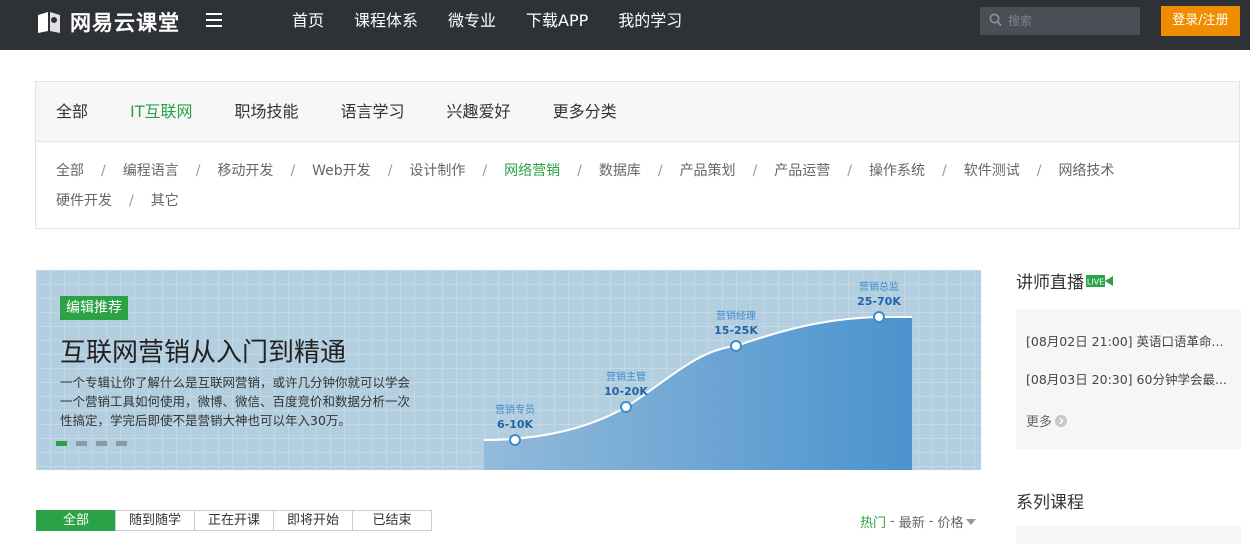  What do you see at coordinates (912, 521) in the screenshot?
I see `sort-option: 最新` at bounding box center [912, 521].